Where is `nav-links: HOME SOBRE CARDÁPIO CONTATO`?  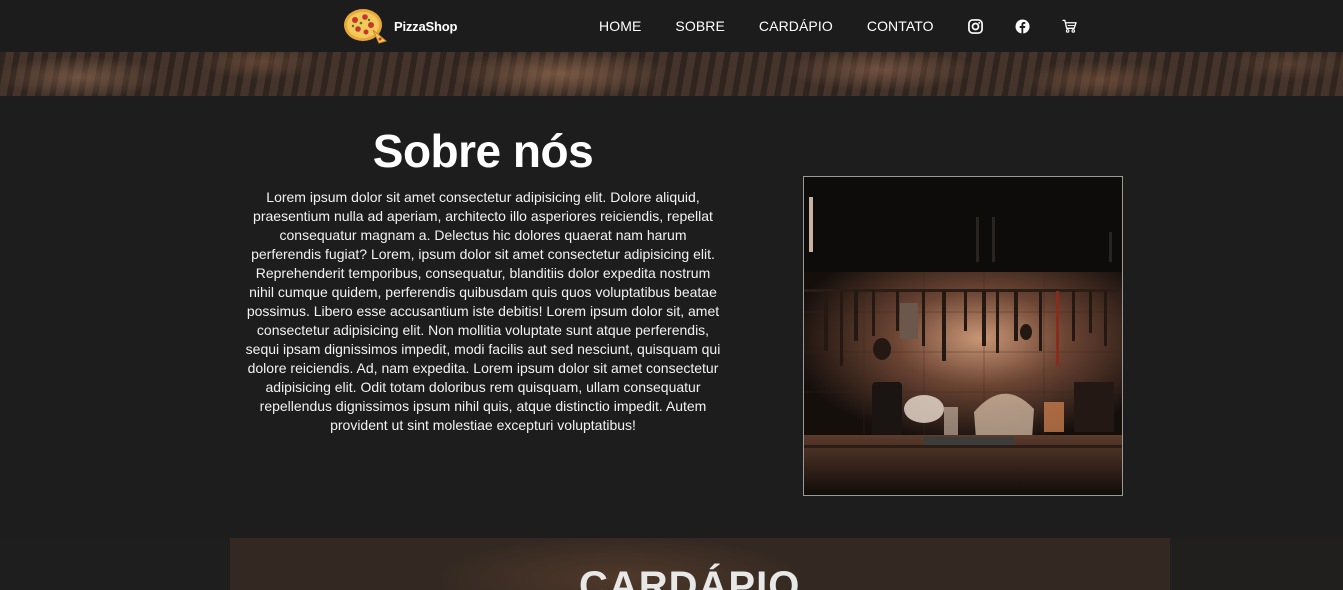
nav-links: HOME SOBRE CARDÁPIO CONTATO is located at coordinates (838, 26).